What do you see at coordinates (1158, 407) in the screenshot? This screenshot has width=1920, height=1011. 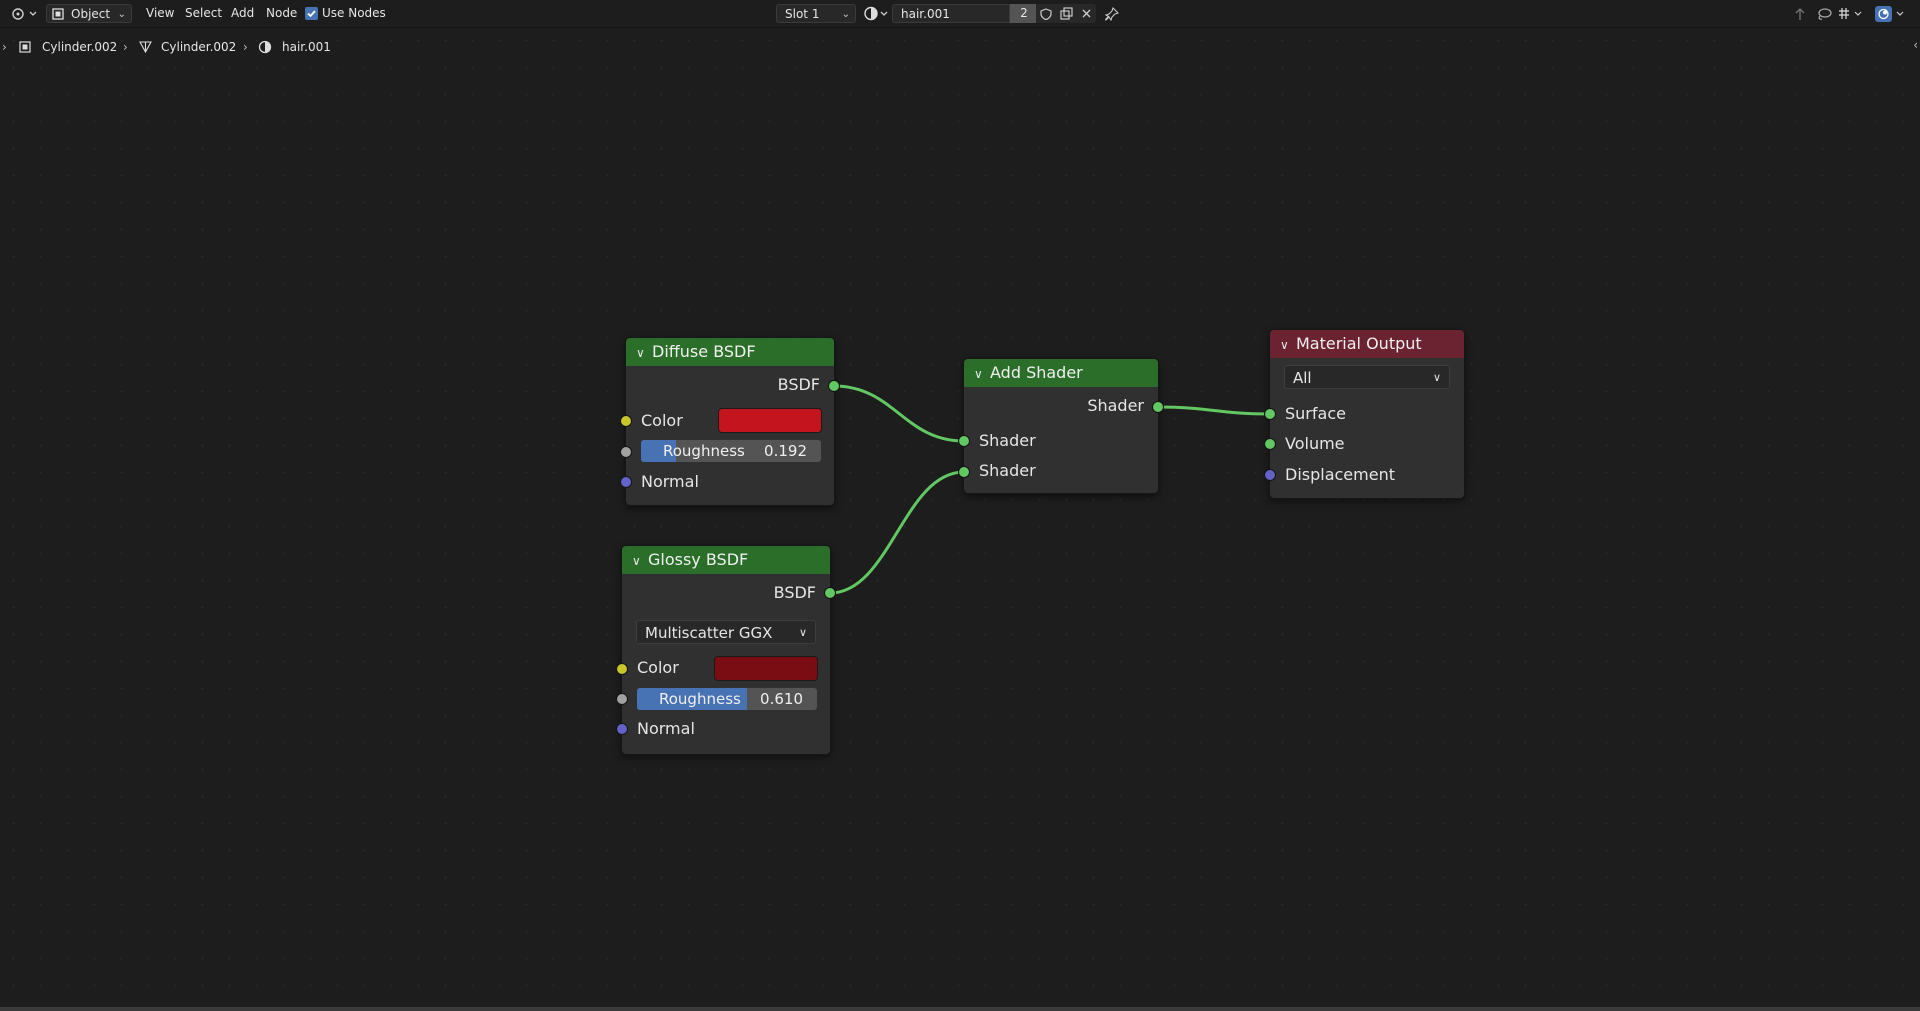 I see `output-shader-socket` at bounding box center [1158, 407].